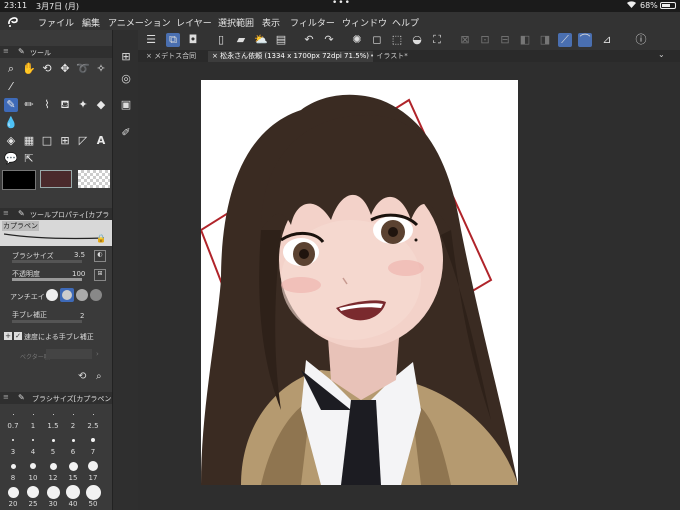  What do you see at coordinates (82, 295) in the screenshot?
I see `antialias-medium-option` at bounding box center [82, 295].